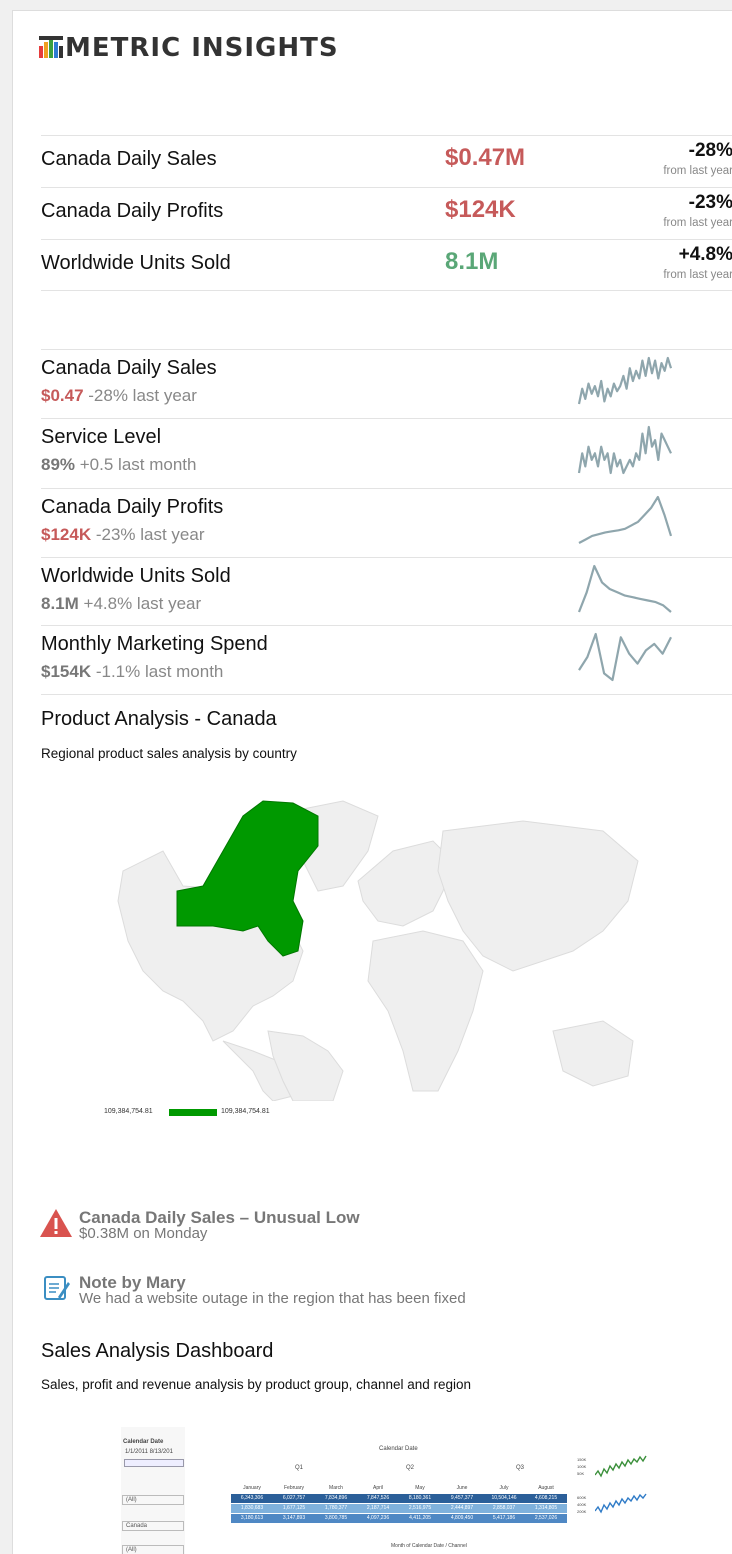 The image size is (732, 1554). What do you see at coordinates (148, 534) in the screenshot?
I see `metric-change: -23% last year` at bounding box center [148, 534].